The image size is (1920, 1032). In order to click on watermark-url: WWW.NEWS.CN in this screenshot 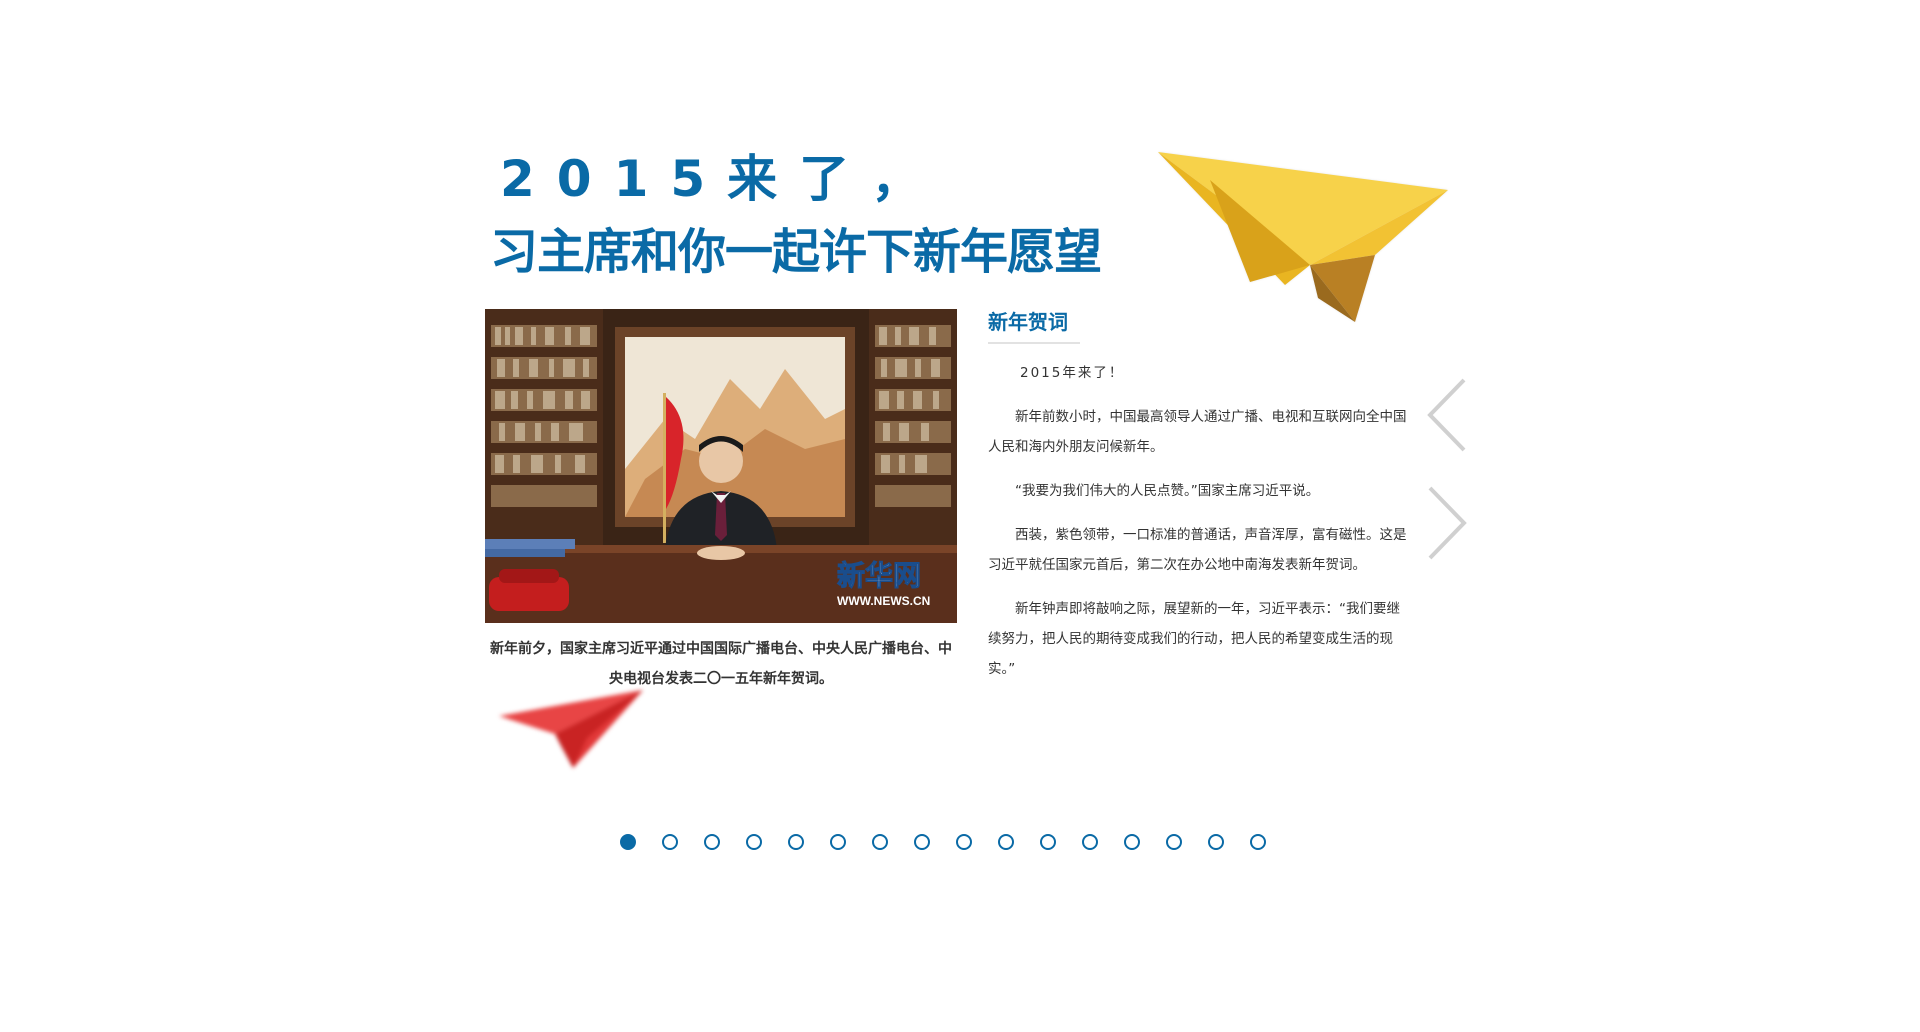, I will do `click(883, 601)`.